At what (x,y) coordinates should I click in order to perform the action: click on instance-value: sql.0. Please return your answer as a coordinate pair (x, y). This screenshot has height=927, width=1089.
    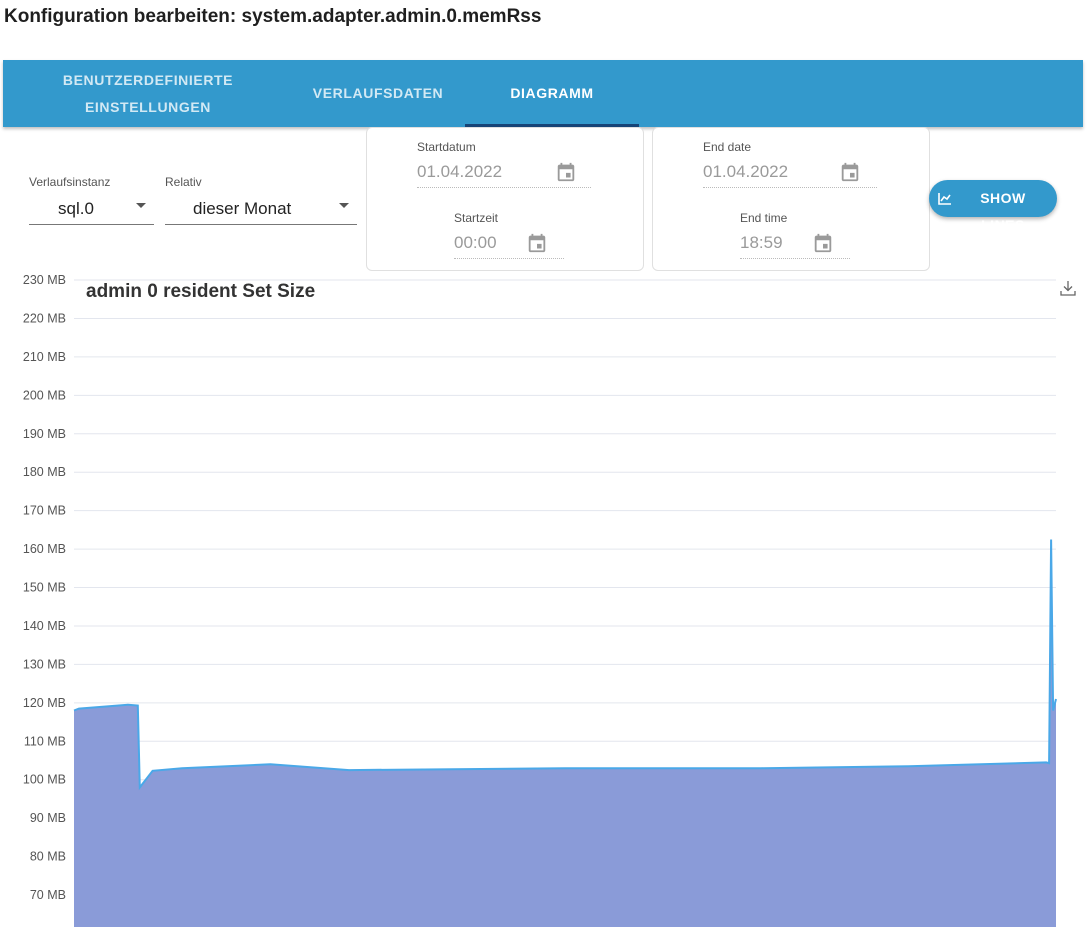
    Looking at the image, I should click on (76, 208).